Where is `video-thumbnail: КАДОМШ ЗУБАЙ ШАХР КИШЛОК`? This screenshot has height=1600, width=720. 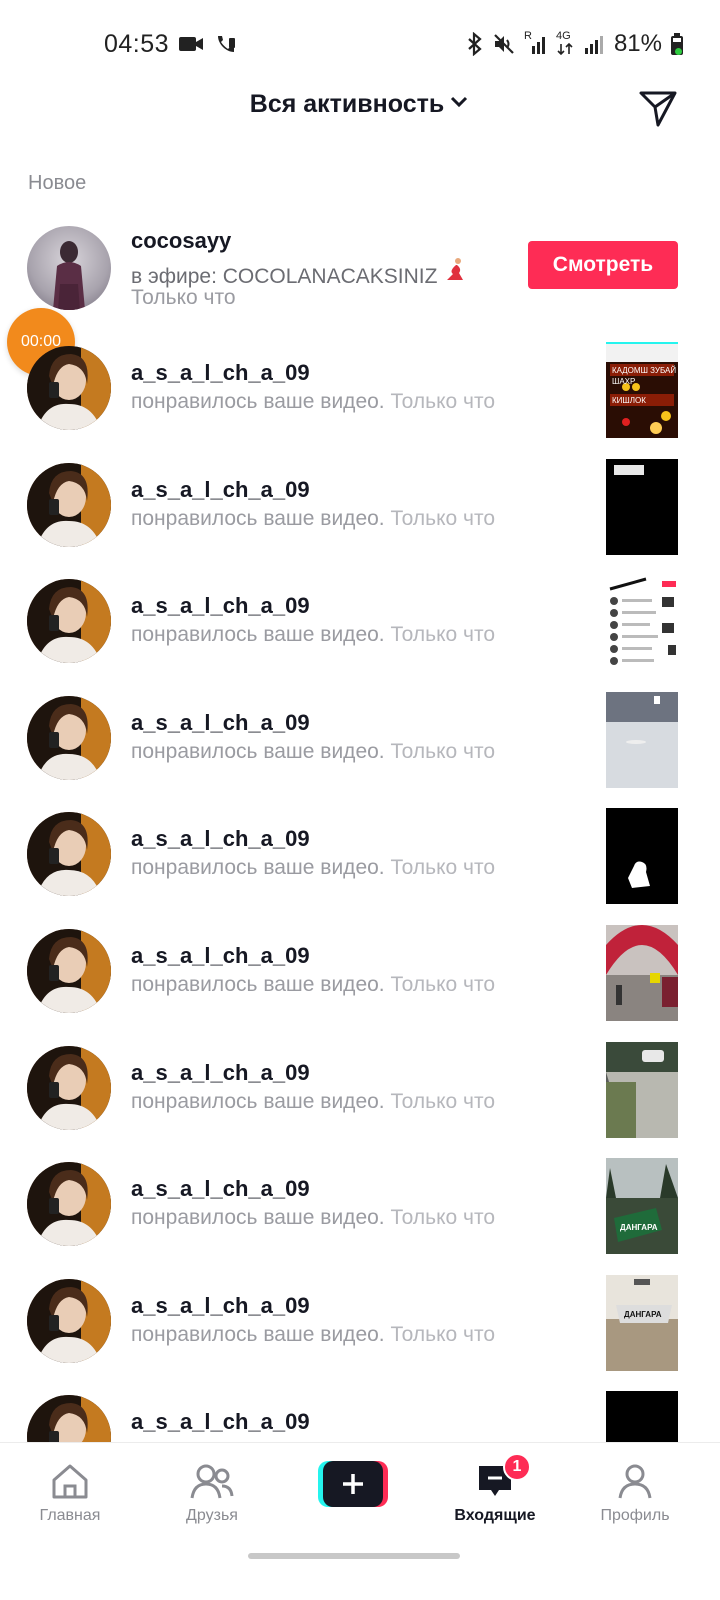 video-thumbnail: КАДОМШ ЗУБАЙ ШАХР КИШЛОК is located at coordinates (642, 390).